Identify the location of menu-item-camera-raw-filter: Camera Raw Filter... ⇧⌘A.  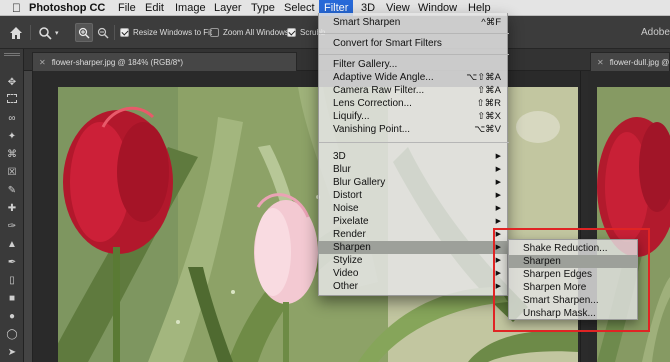
(414, 90).